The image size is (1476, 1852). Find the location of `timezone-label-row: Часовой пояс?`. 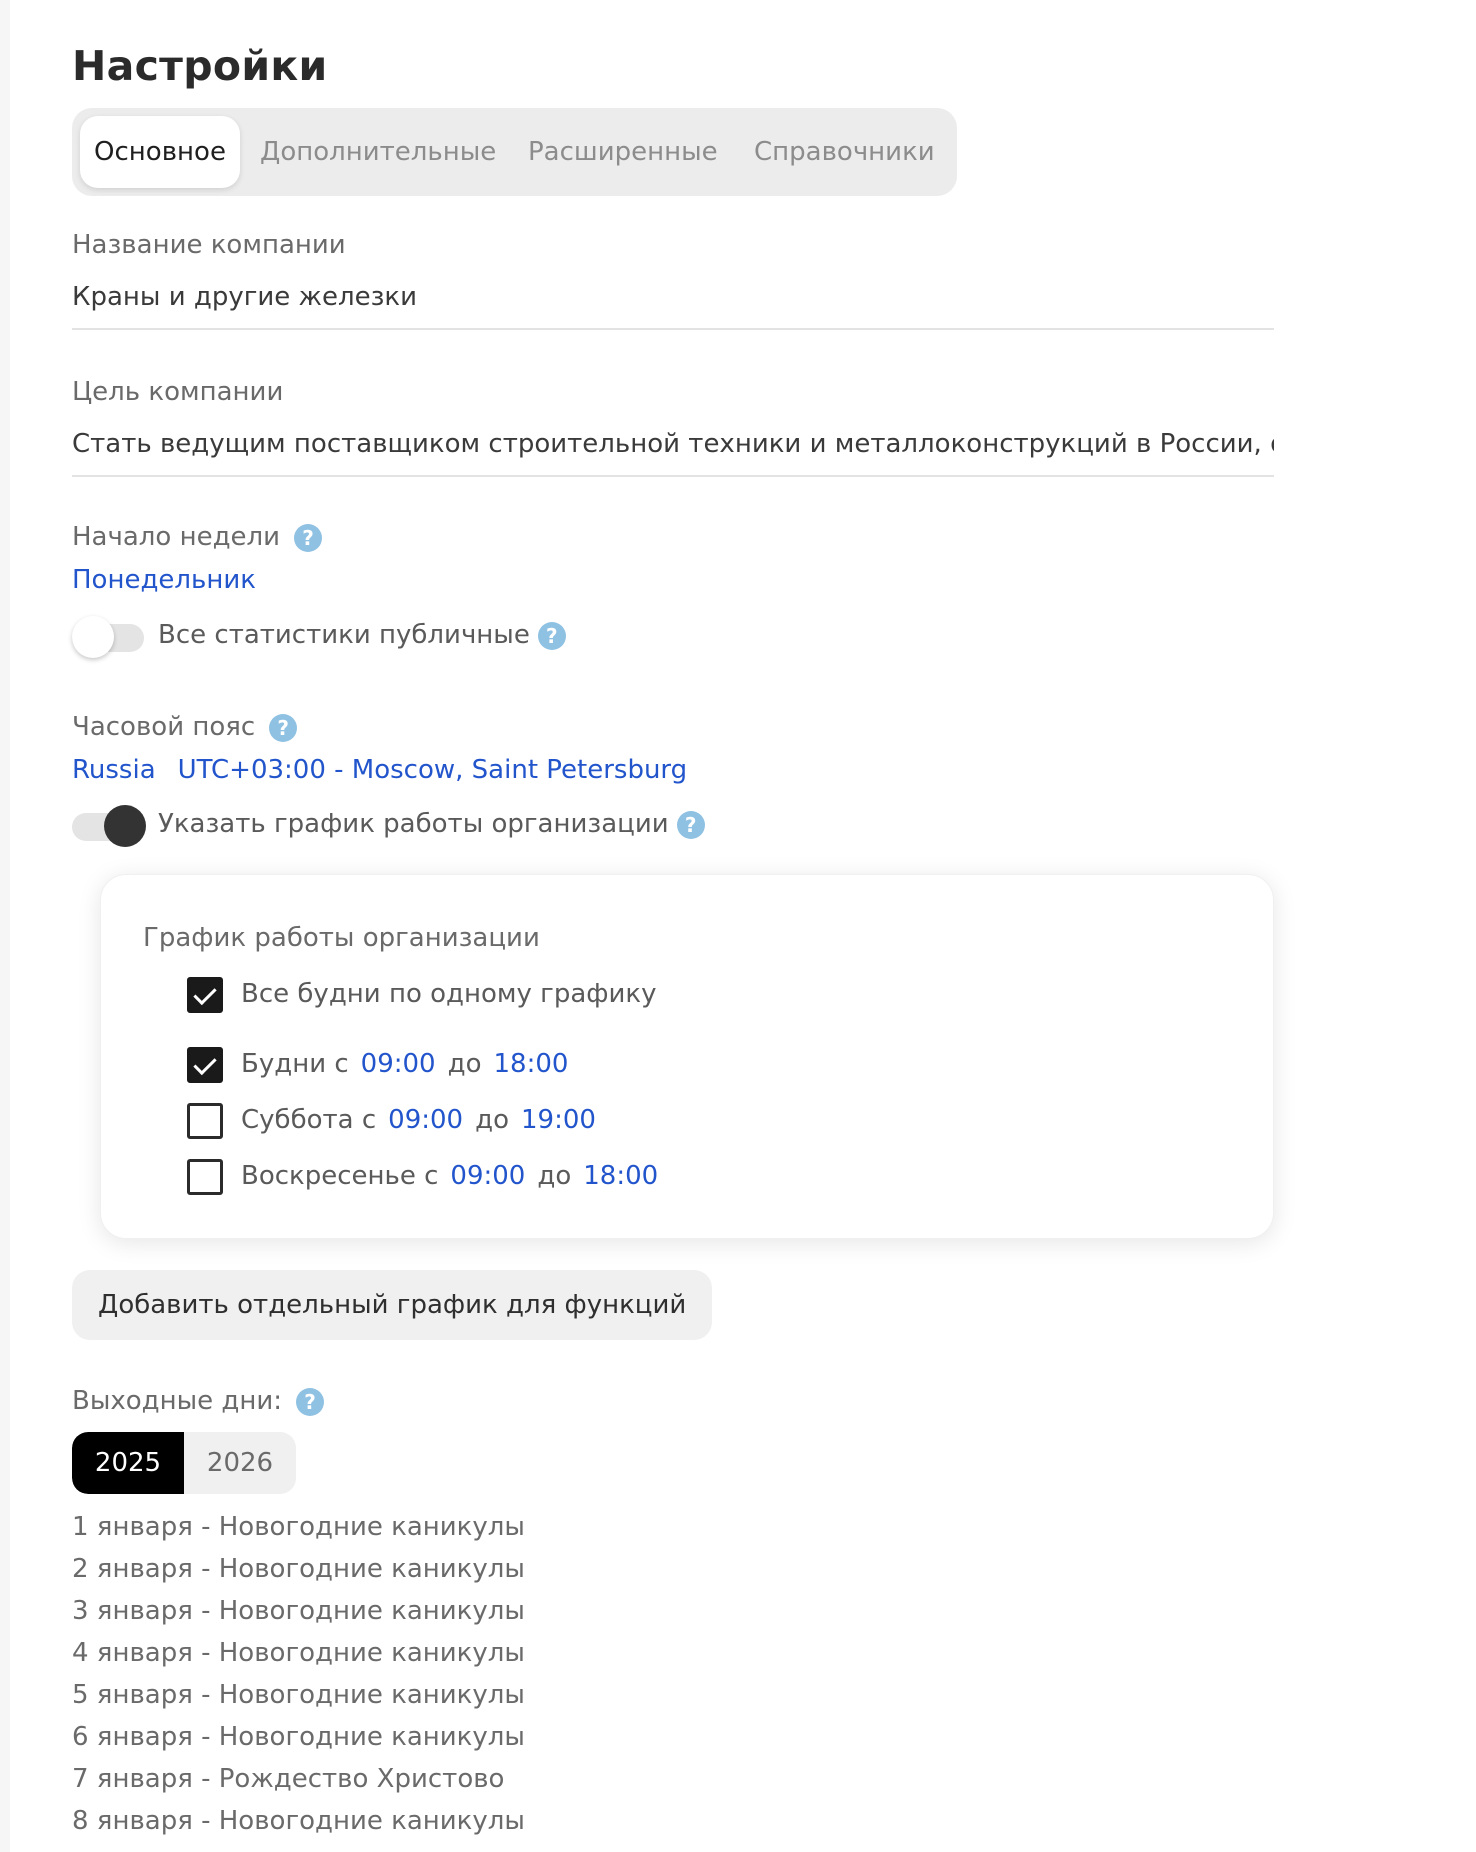

timezone-label-row: Часовой пояс? is located at coordinates (185, 727).